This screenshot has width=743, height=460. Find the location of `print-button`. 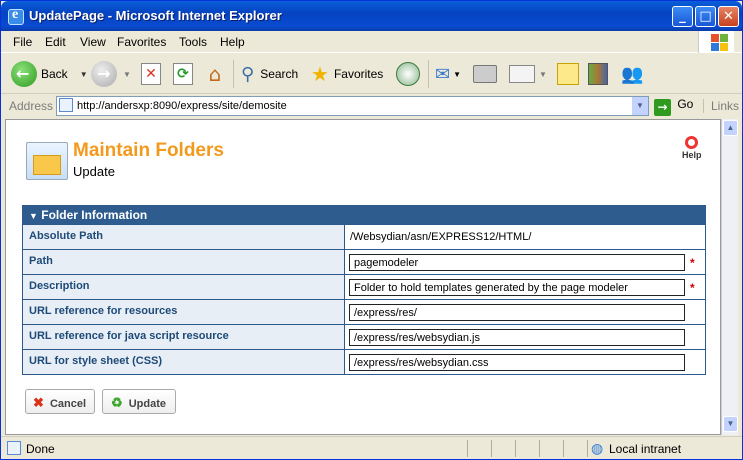

print-button is located at coordinates (485, 74).